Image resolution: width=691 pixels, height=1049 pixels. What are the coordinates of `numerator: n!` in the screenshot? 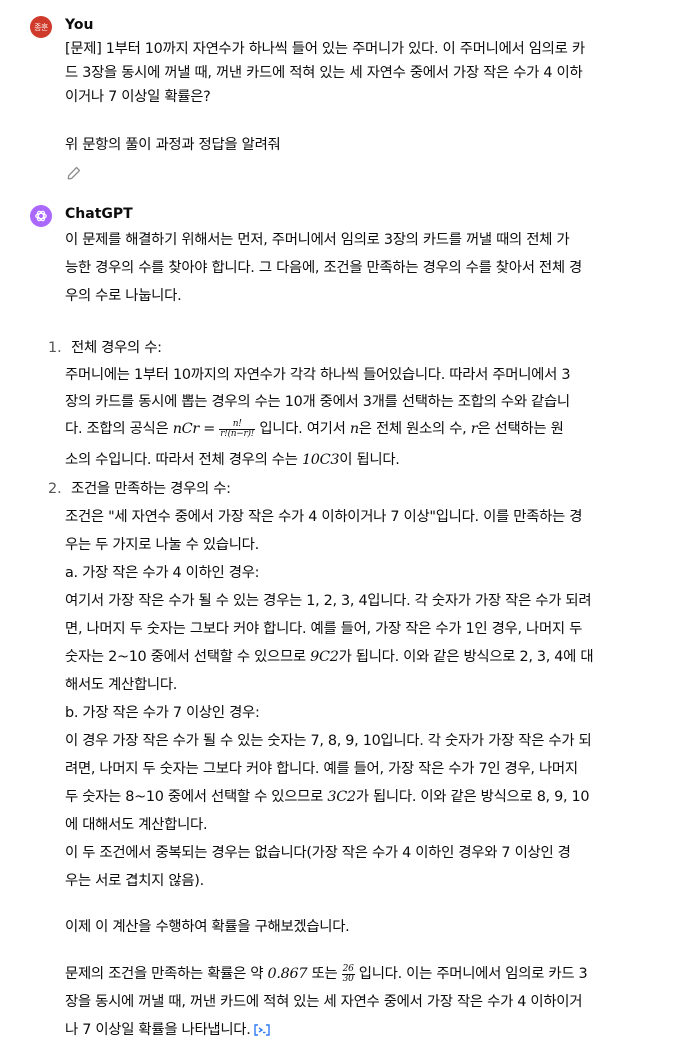 It's located at (237, 424).